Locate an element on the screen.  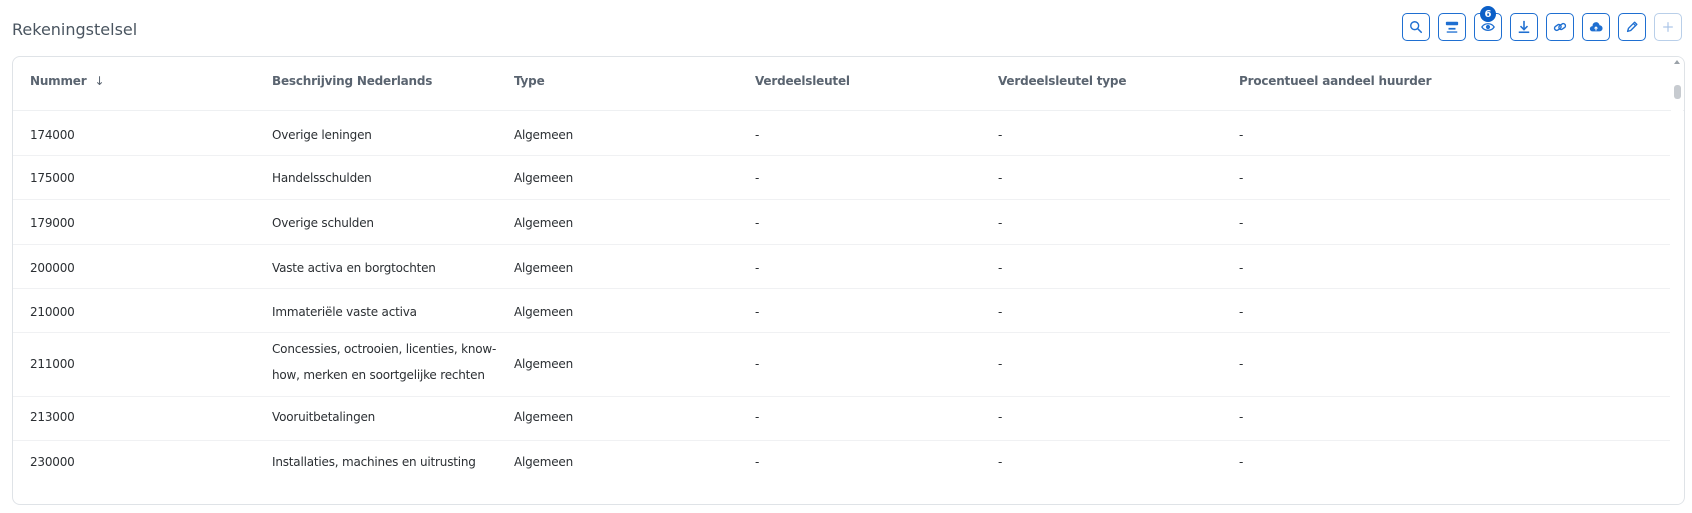
link-icon is located at coordinates (1560, 27).